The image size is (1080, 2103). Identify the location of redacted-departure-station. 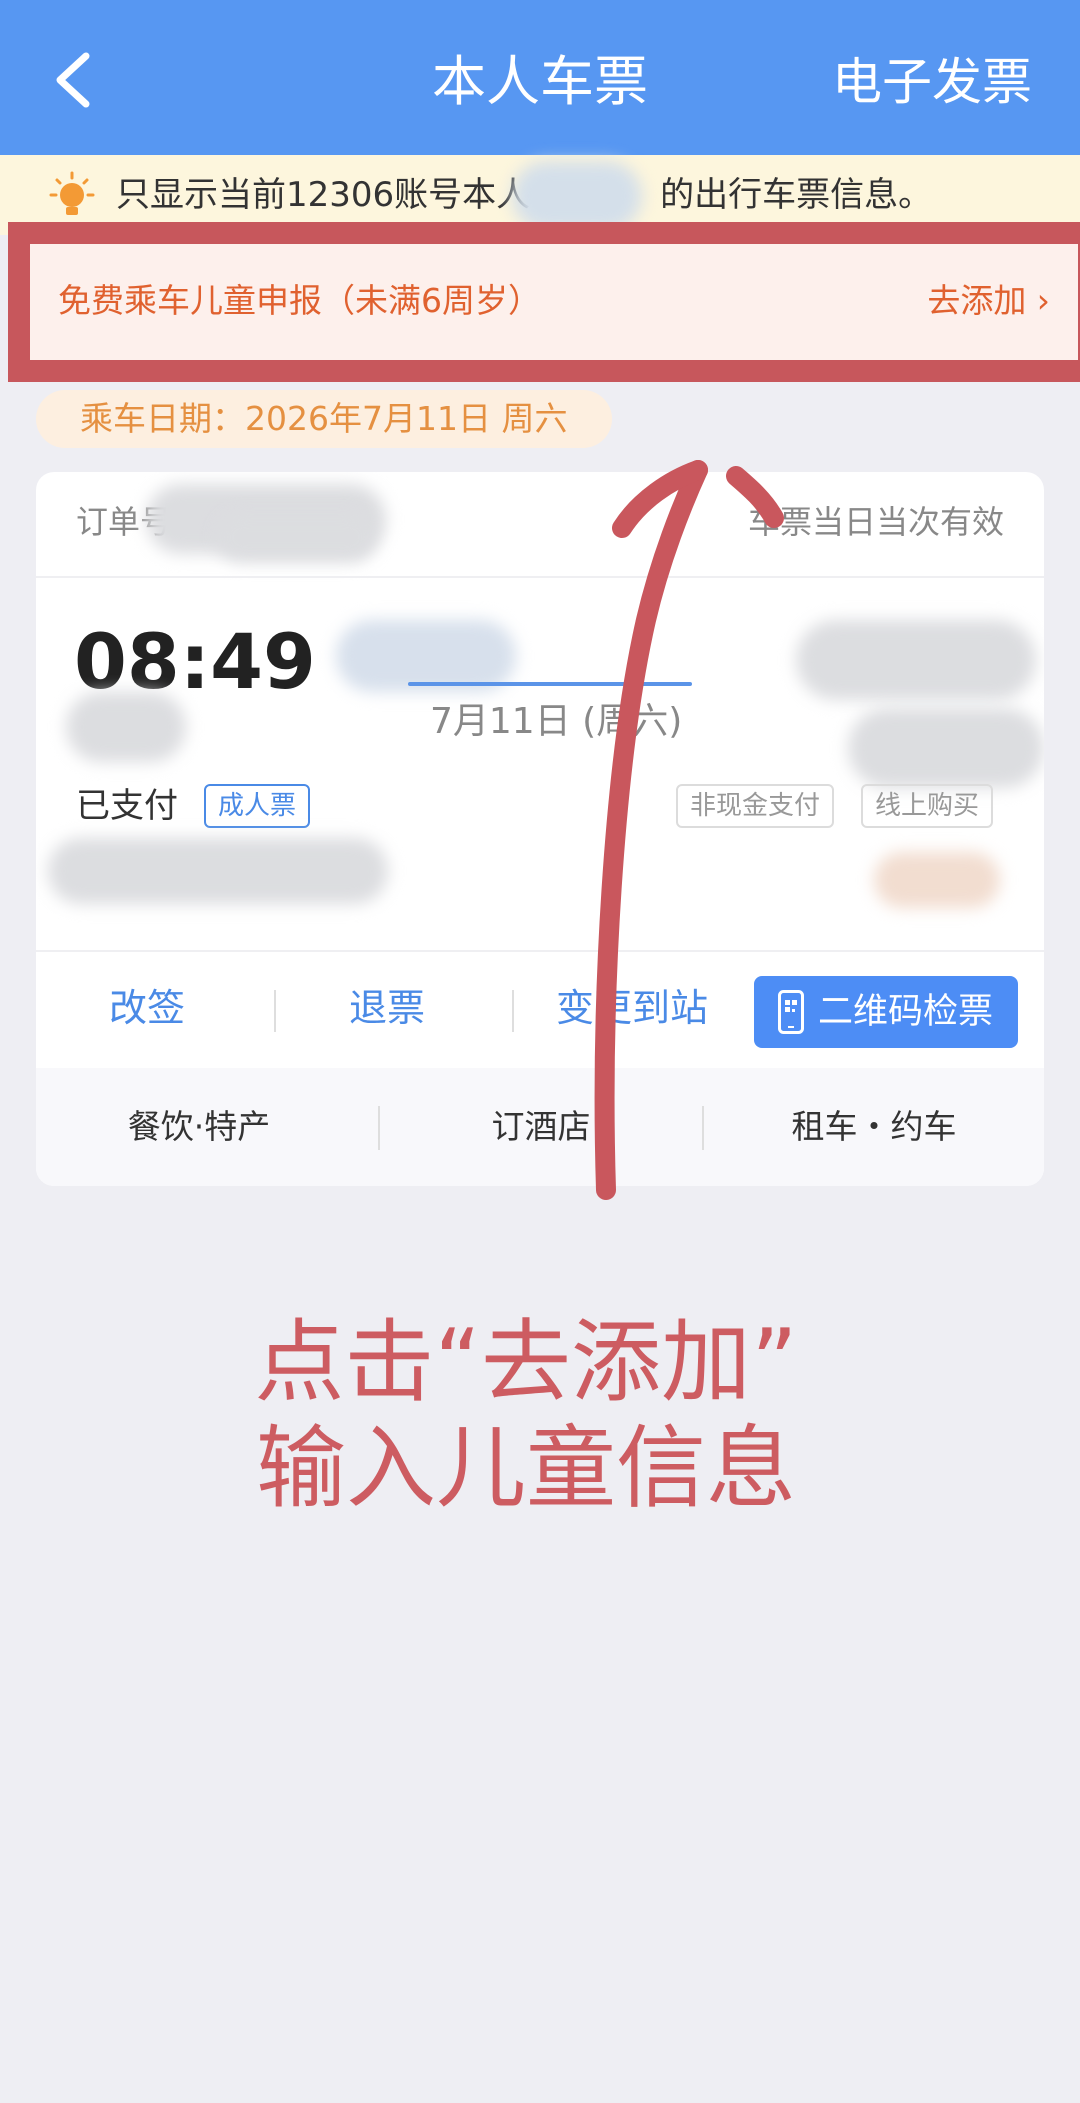
(126, 727).